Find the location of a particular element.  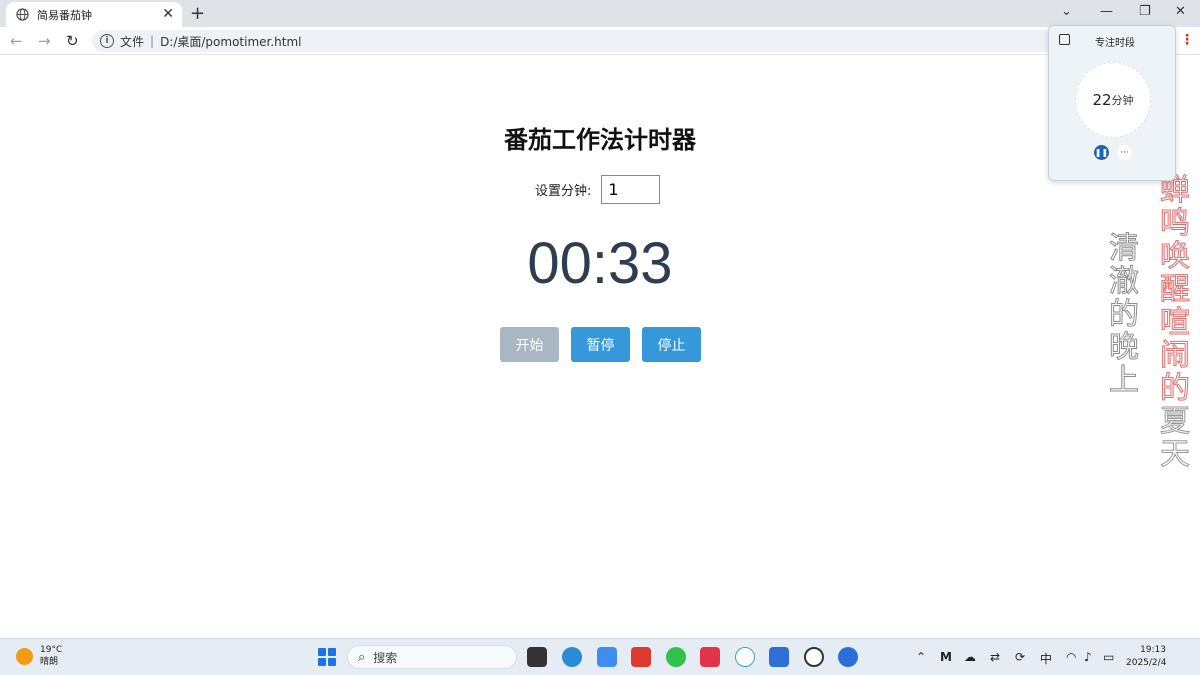

clock-date: 2025/2/4 is located at coordinates (1146, 663).